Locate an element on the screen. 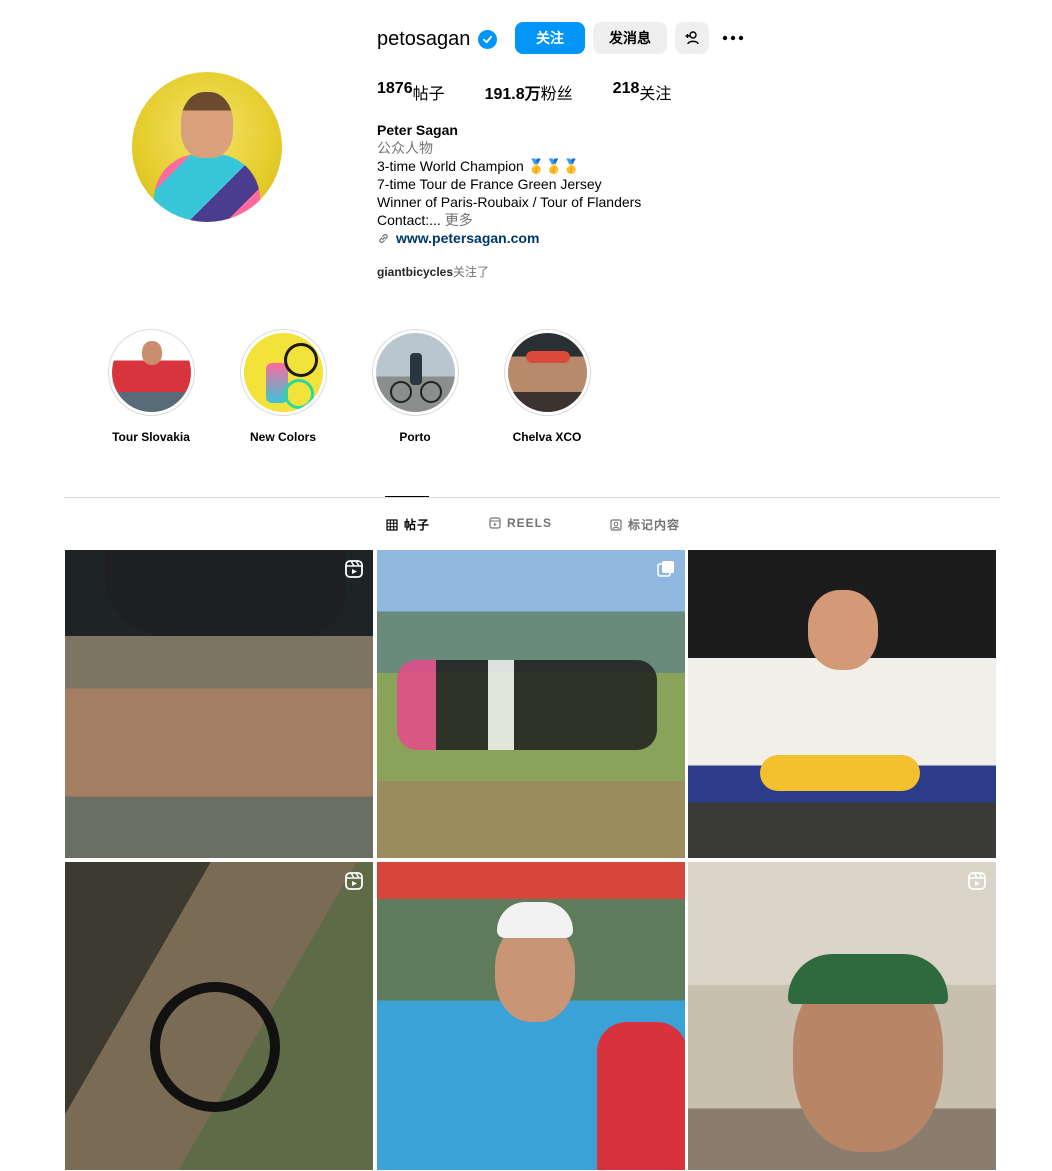 Image resolution: width=1052 pixels, height=1171 pixels. followers-label: 粉丝 is located at coordinates (556, 94).